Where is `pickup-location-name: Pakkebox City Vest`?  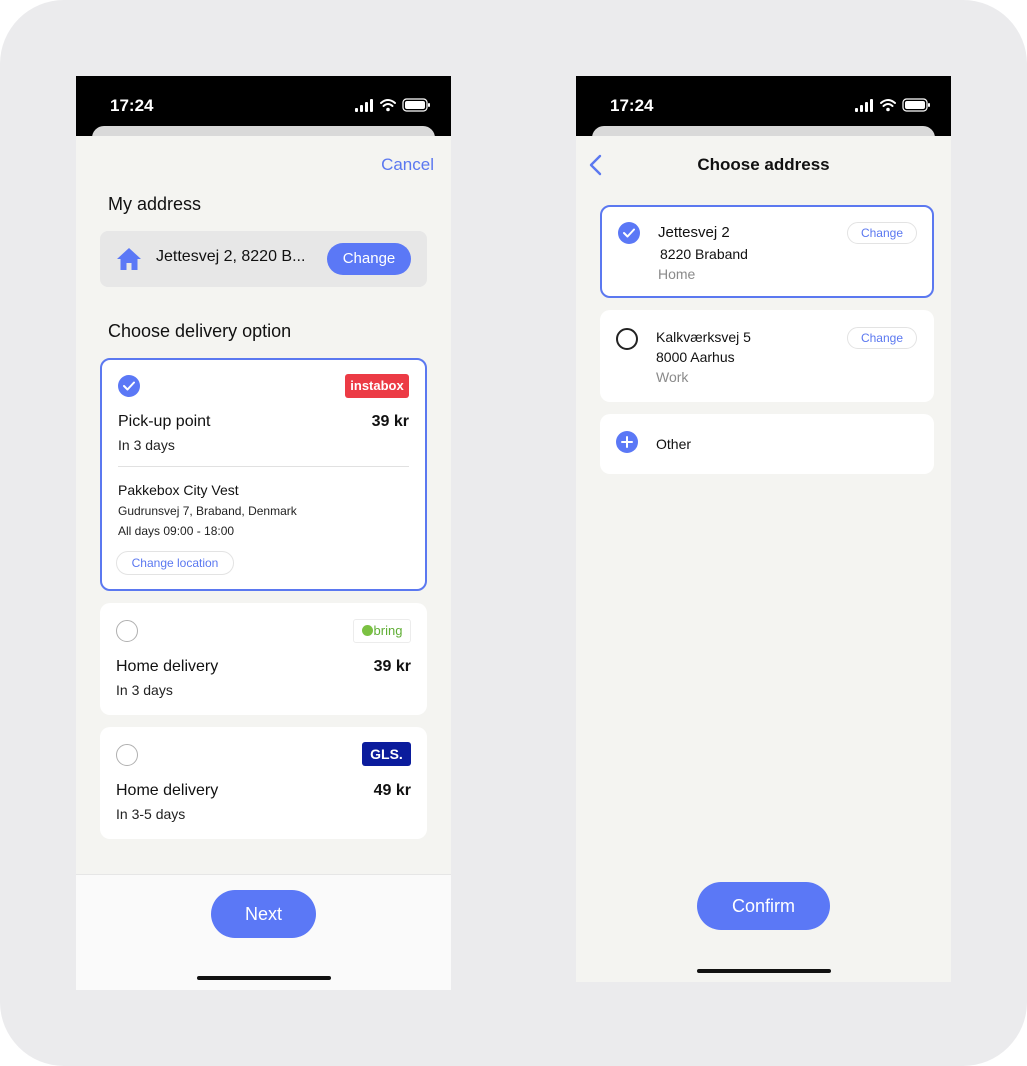 pickup-location-name: Pakkebox City Vest is located at coordinates (178, 490).